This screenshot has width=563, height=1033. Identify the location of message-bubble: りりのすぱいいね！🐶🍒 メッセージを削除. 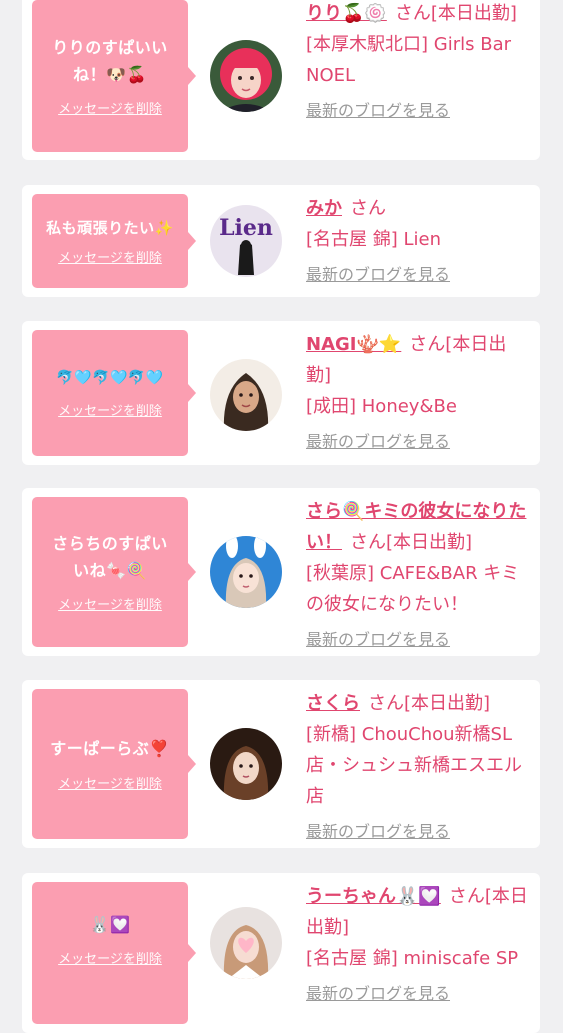
(114, 76).